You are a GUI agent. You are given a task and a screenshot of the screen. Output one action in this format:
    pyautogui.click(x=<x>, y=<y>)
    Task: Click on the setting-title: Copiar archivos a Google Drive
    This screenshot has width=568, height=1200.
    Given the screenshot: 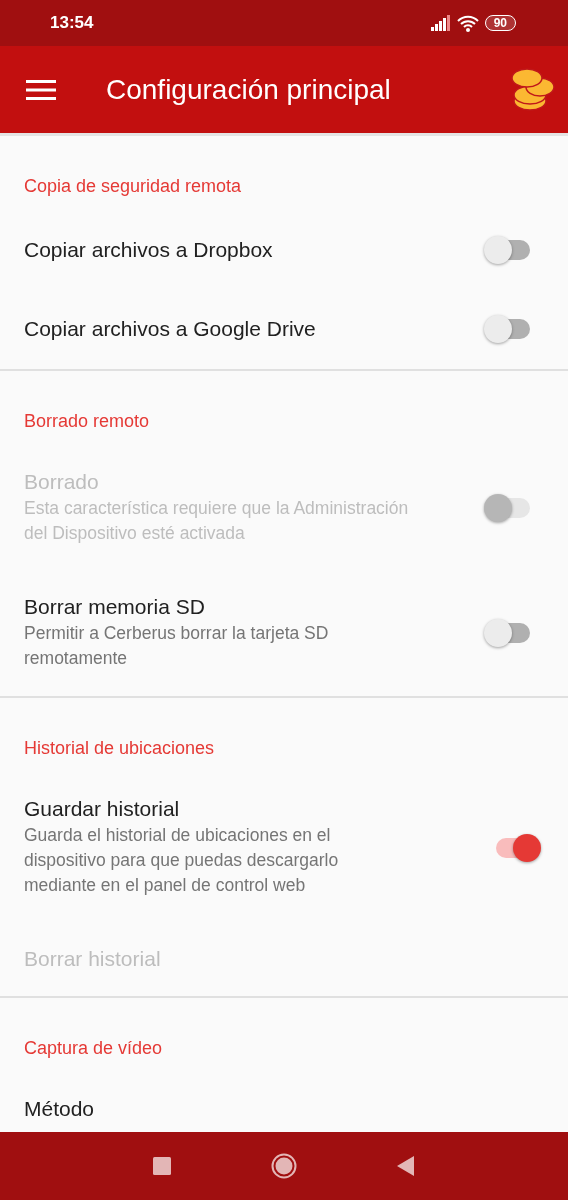 What is the action you would take?
    pyautogui.click(x=216, y=329)
    